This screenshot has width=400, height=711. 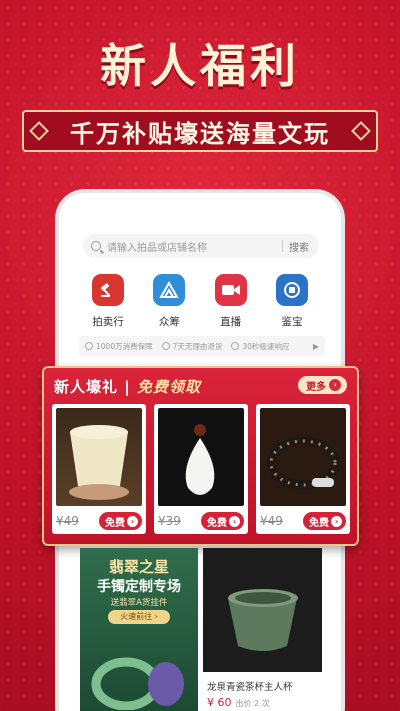 What do you see at coordinates (197, 346) in the screenshot?
I see `guarantee-text: 7天无理由退货` at bounding box center [197, 346].